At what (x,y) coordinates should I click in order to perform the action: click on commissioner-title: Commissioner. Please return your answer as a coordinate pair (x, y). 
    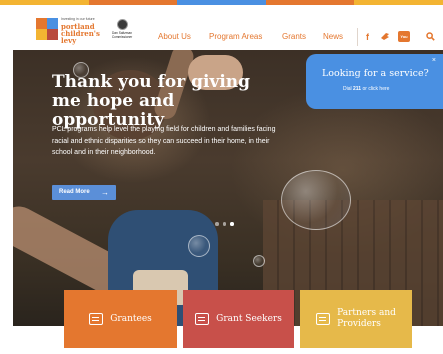
    Looking at the image, I should click on (122, 36).